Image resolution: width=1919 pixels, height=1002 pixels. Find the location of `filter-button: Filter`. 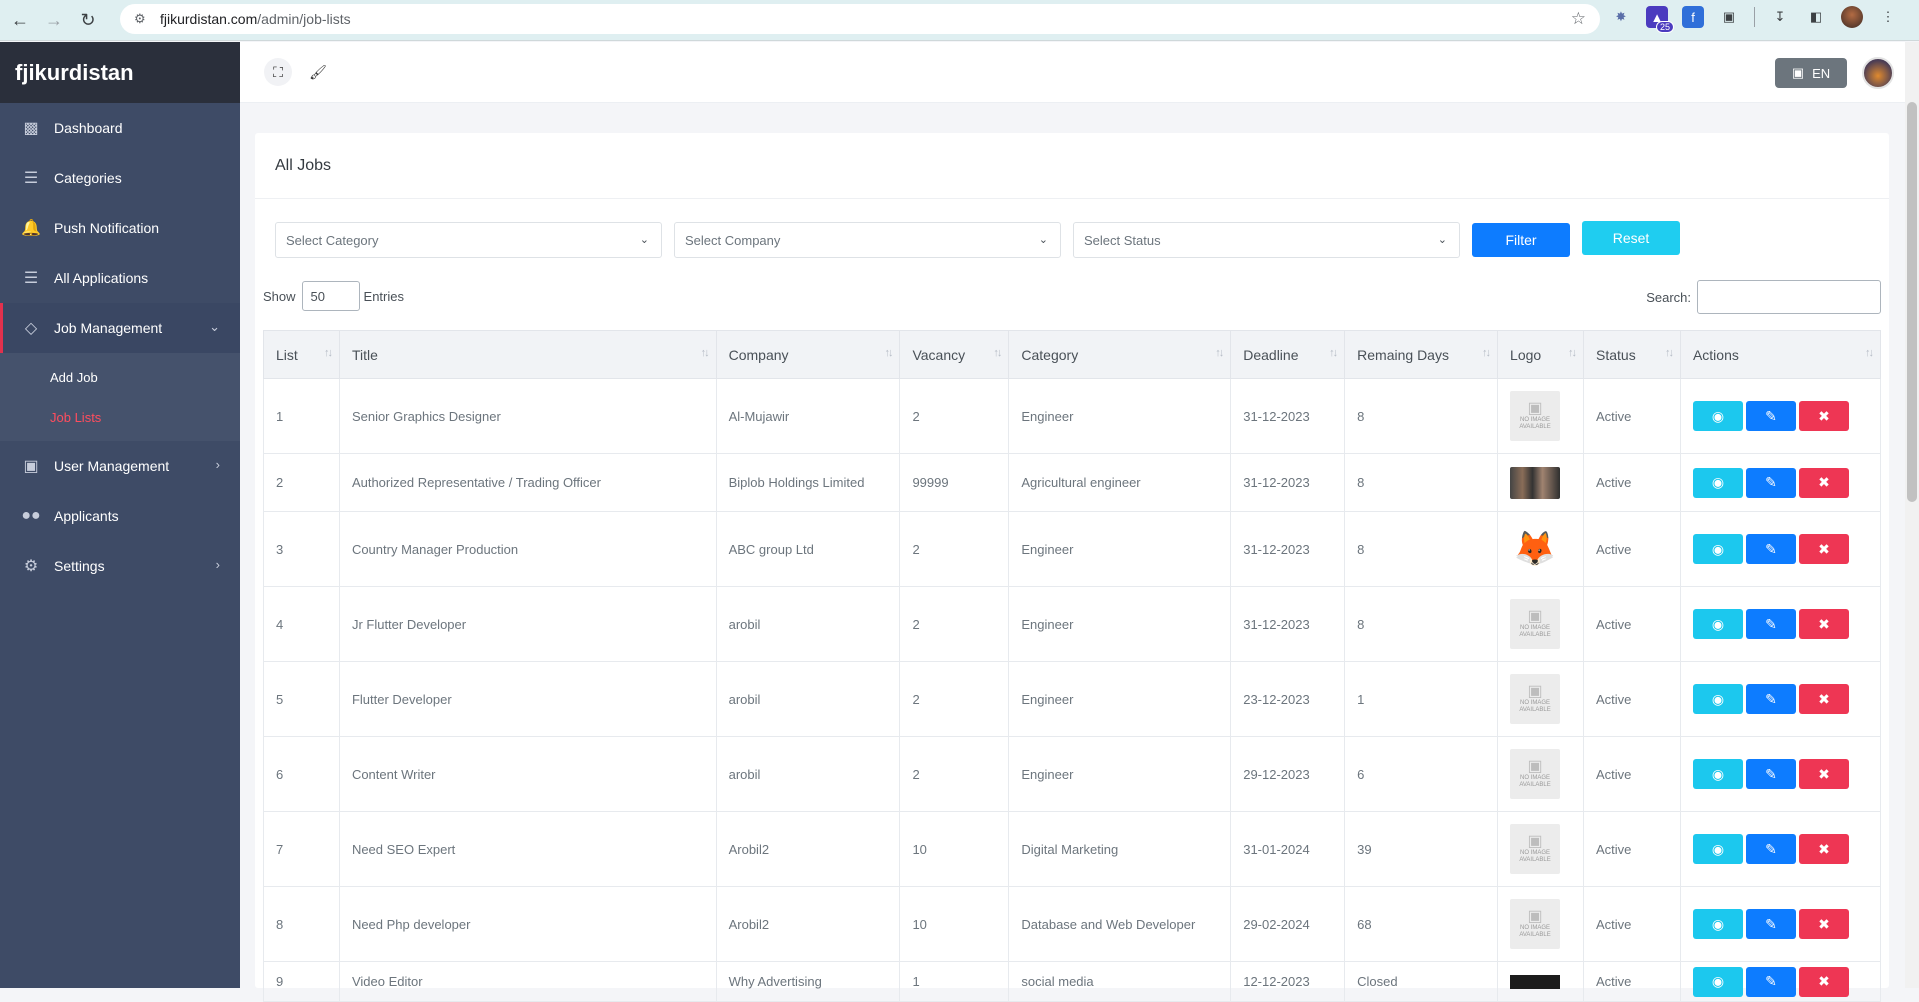

filter-button: Filter is located at coordinates (1521, 240).